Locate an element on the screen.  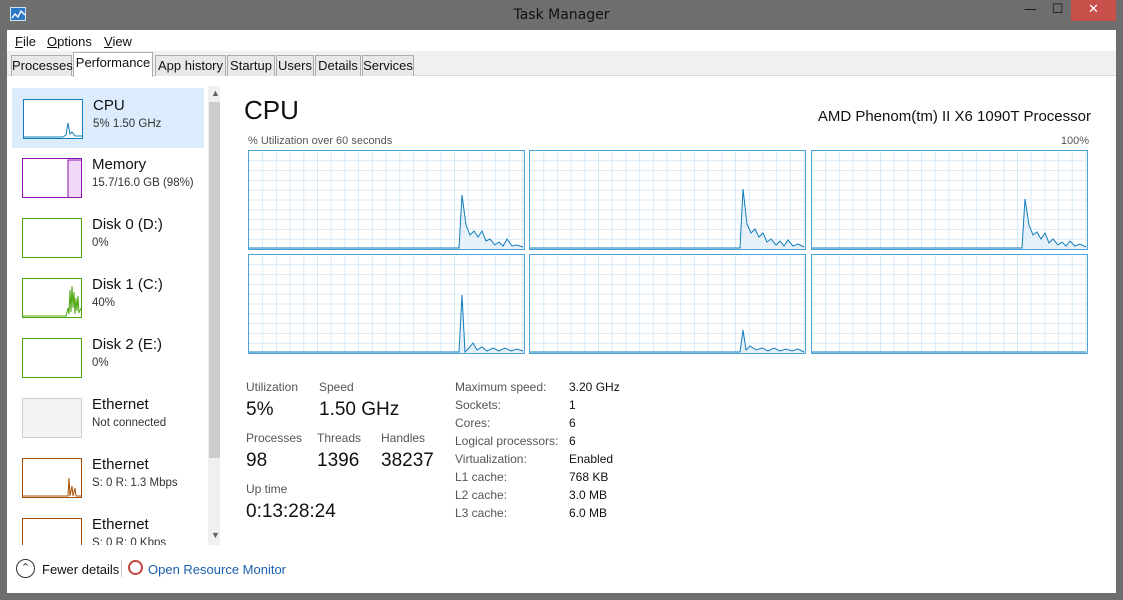
detail-value: 768 KB is located at coordinates (589, 477).